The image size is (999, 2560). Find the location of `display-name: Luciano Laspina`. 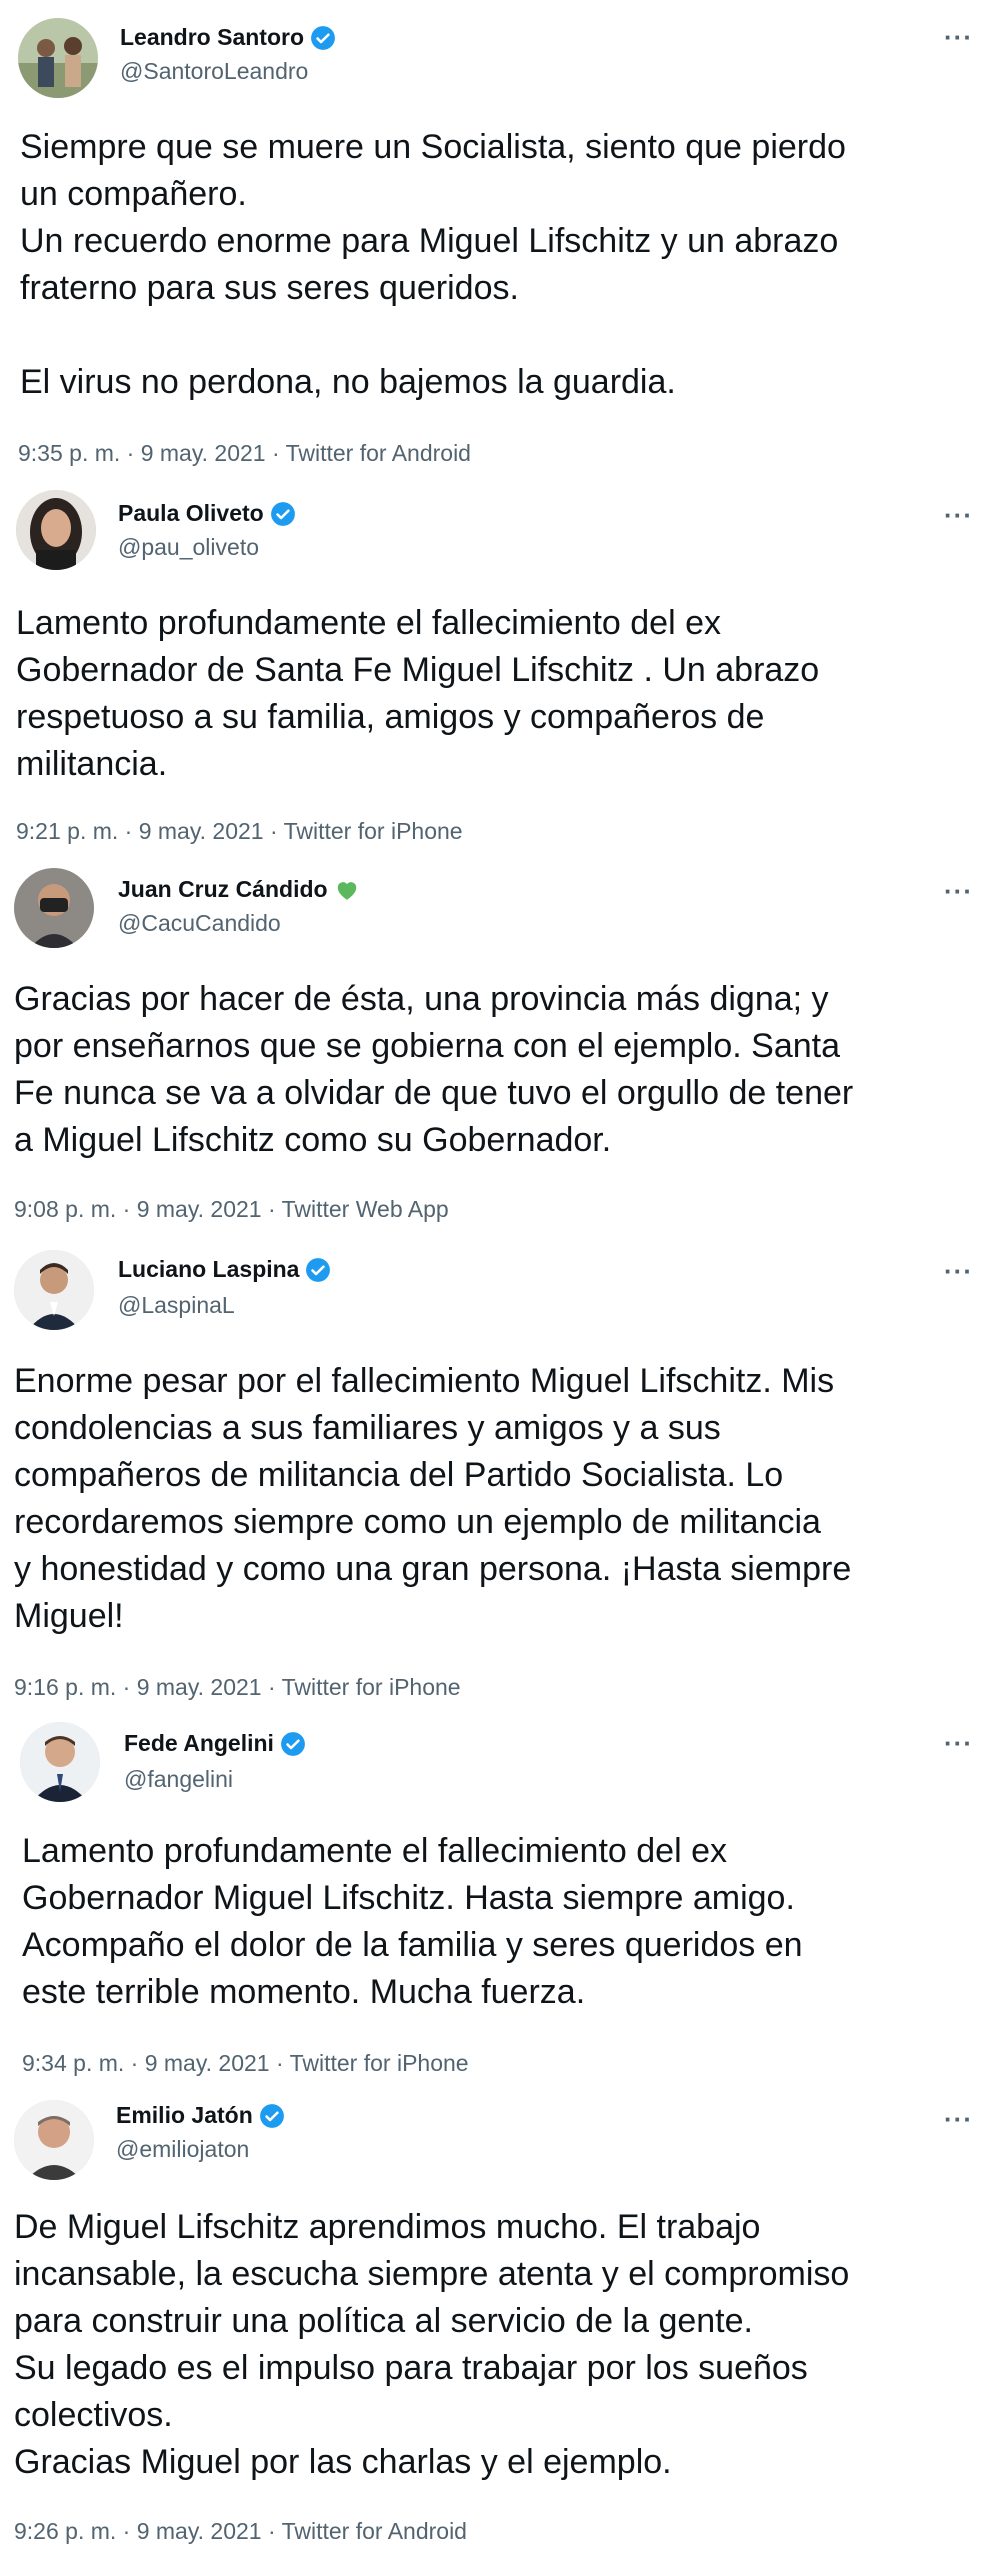

display-name: Luciano Laspina is located at coordinates (224, 1269).